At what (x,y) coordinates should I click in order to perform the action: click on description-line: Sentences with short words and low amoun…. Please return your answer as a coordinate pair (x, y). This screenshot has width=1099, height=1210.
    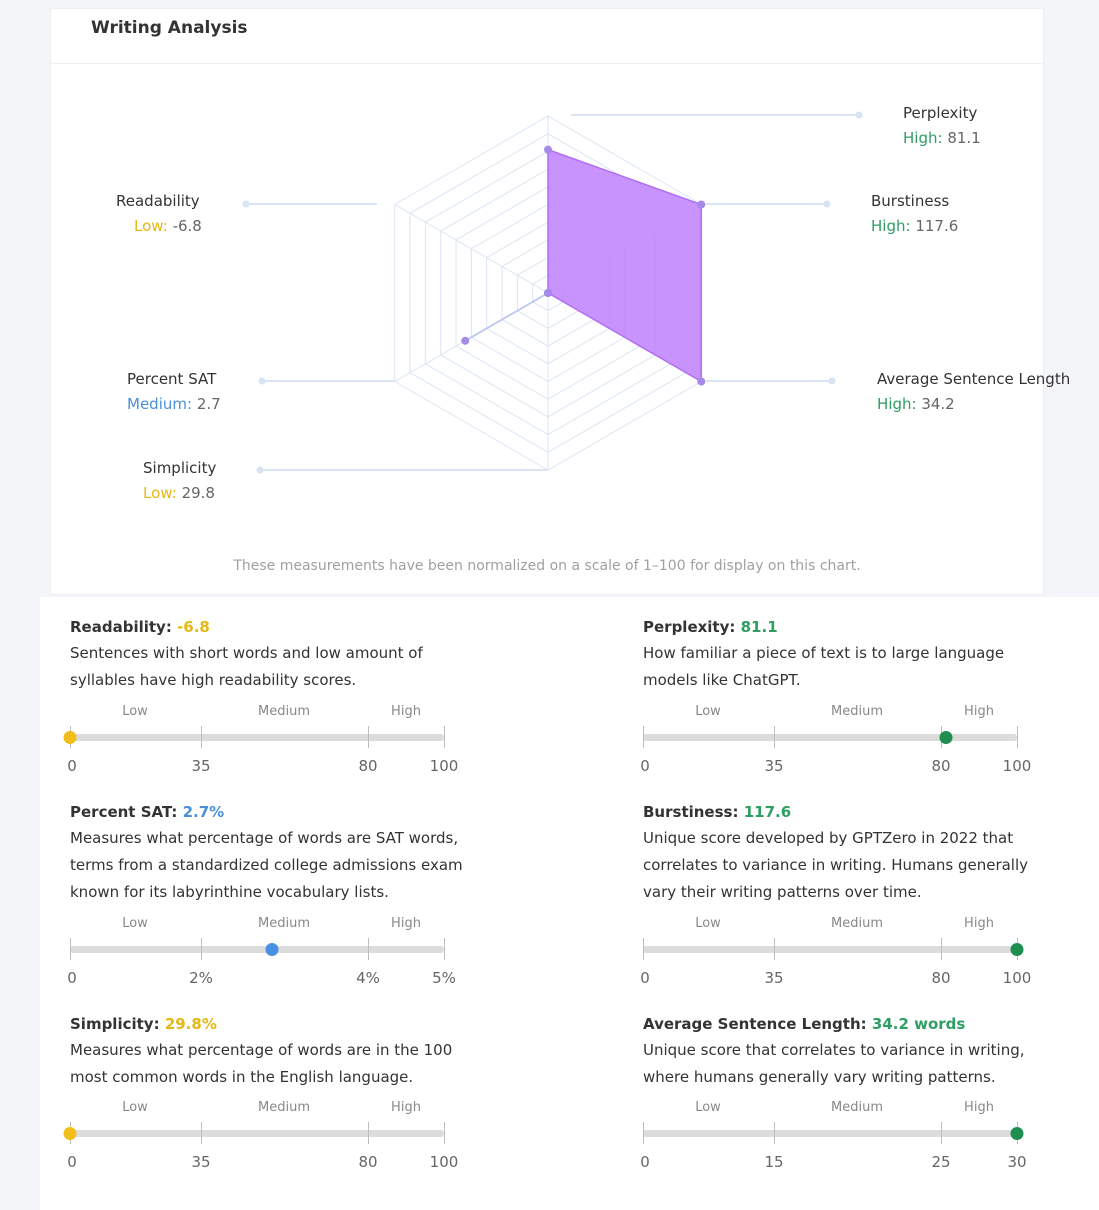
    Looking at the image, I should click on (246, 653).